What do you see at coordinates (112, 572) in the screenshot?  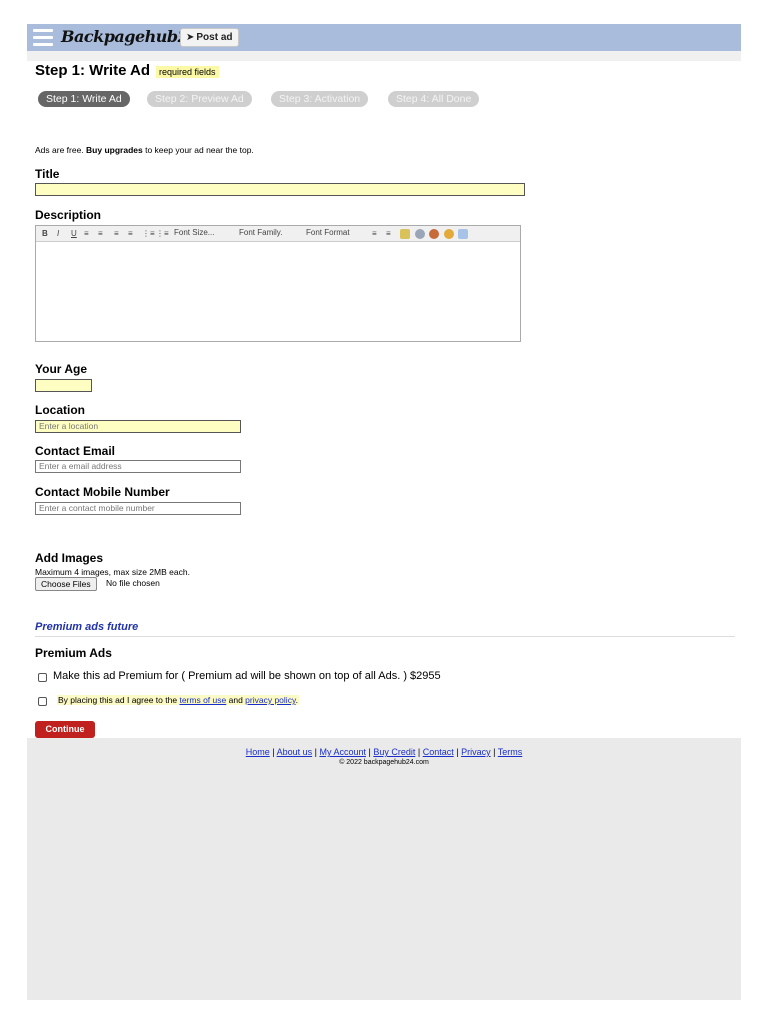 I see `images-hint: Maximum 4 images, max size 2MB each.` at bounding box center [112, 572].